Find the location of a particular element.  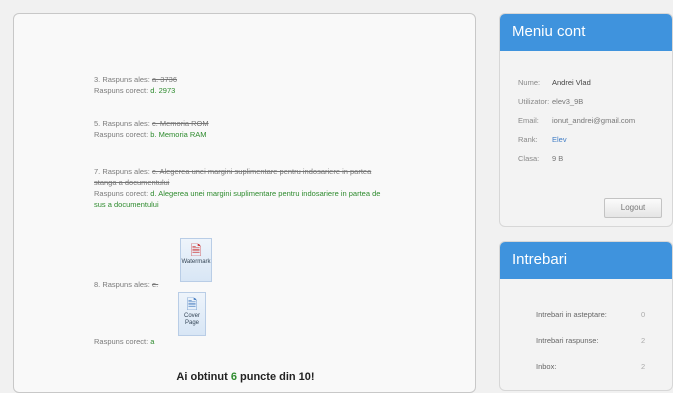

chosen-label: 7. Raspuns ales: is located at coordinates (122, 171).